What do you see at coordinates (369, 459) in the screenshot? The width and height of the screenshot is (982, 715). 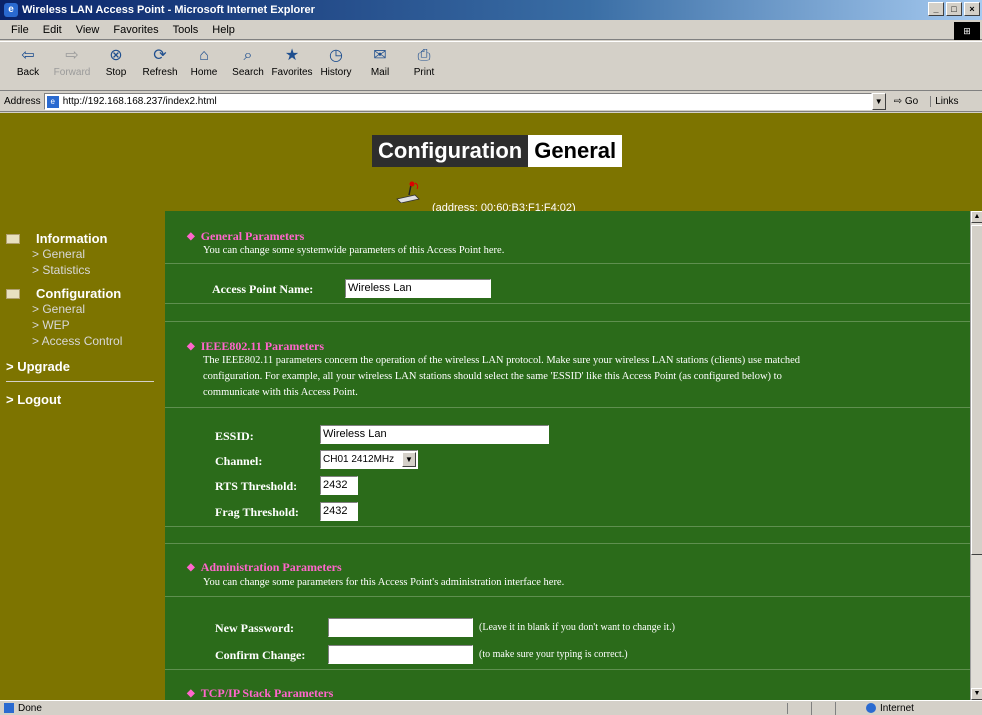 I see `channel-select: CH01 2412MHz ▼` at bounding box center [369, 459].